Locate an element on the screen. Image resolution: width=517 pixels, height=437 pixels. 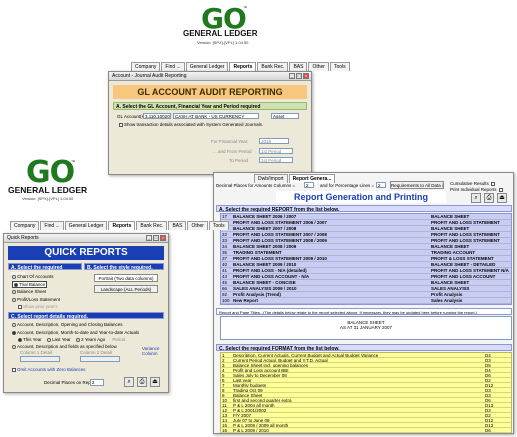
quick-decimal-input: 2 is located at coordinates (97, 382).